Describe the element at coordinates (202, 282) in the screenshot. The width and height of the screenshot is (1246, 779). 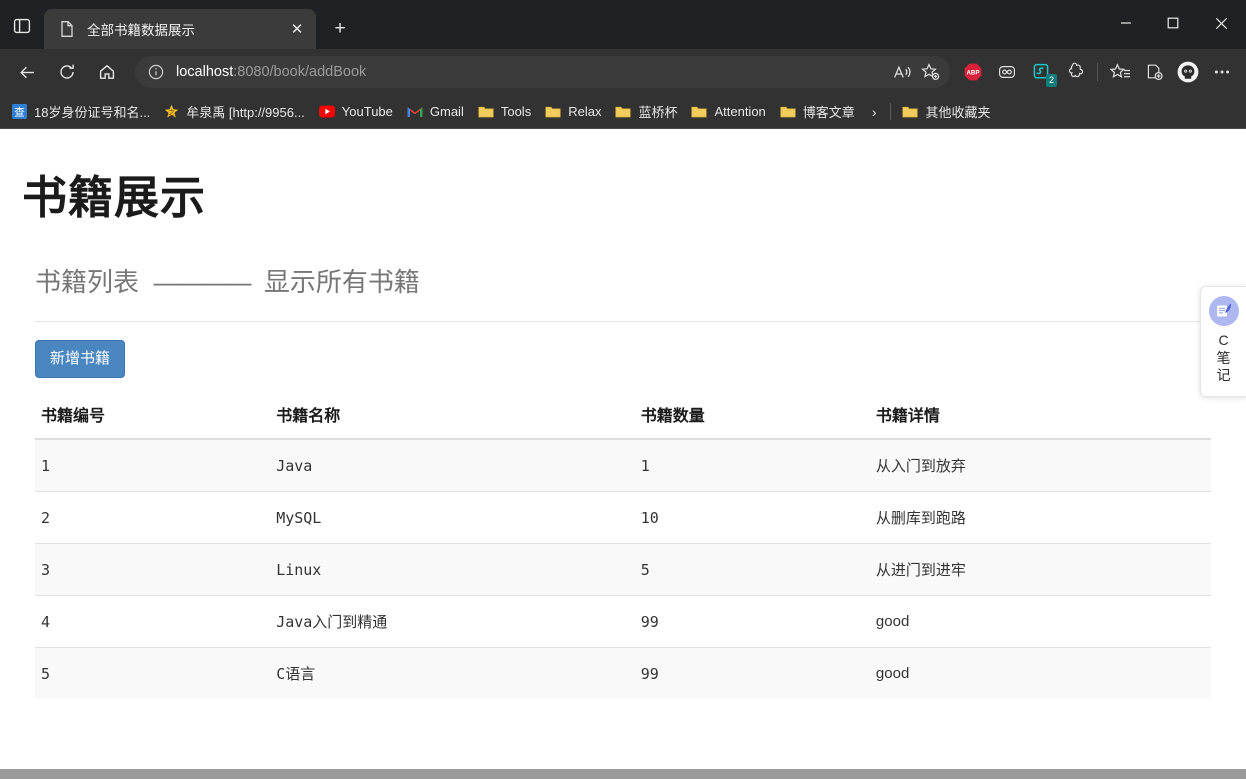
I see `subheading-dash: ————` at that location.